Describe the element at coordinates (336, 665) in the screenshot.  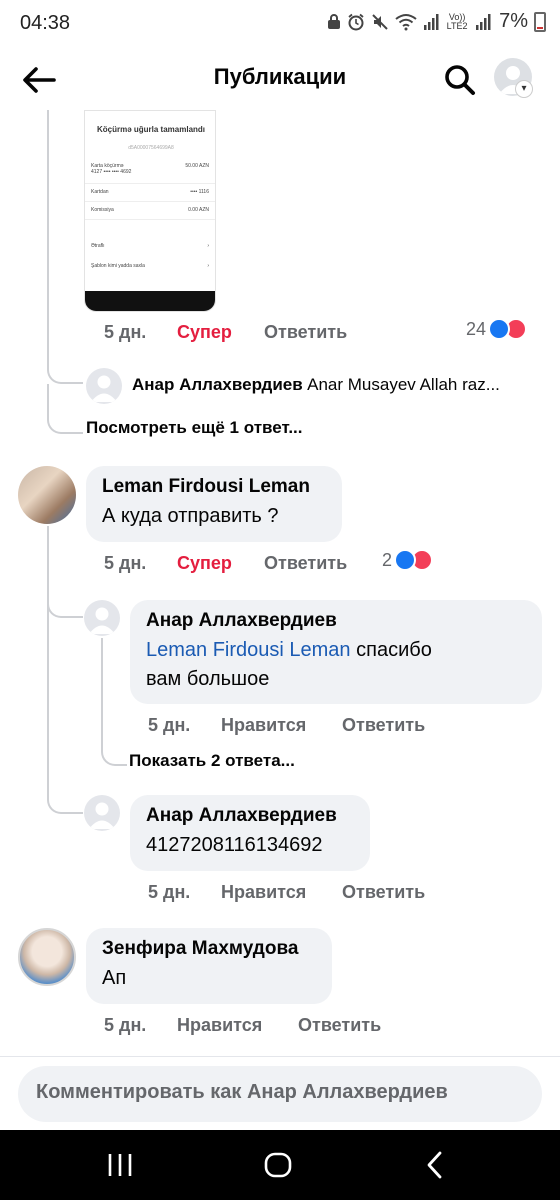
I see `comment-text: Leman Firdousi Leman спасибо вам большое` at that location.